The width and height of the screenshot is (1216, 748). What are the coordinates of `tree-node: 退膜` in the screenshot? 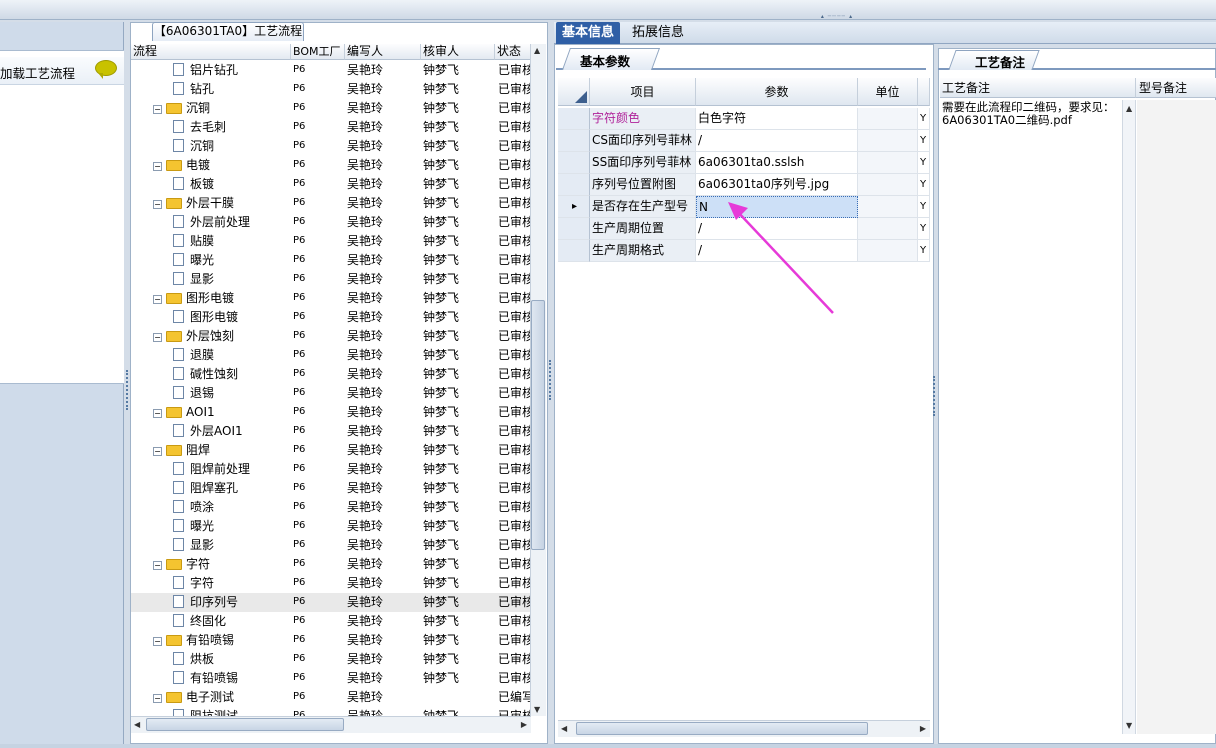 It's located at (211, 355).